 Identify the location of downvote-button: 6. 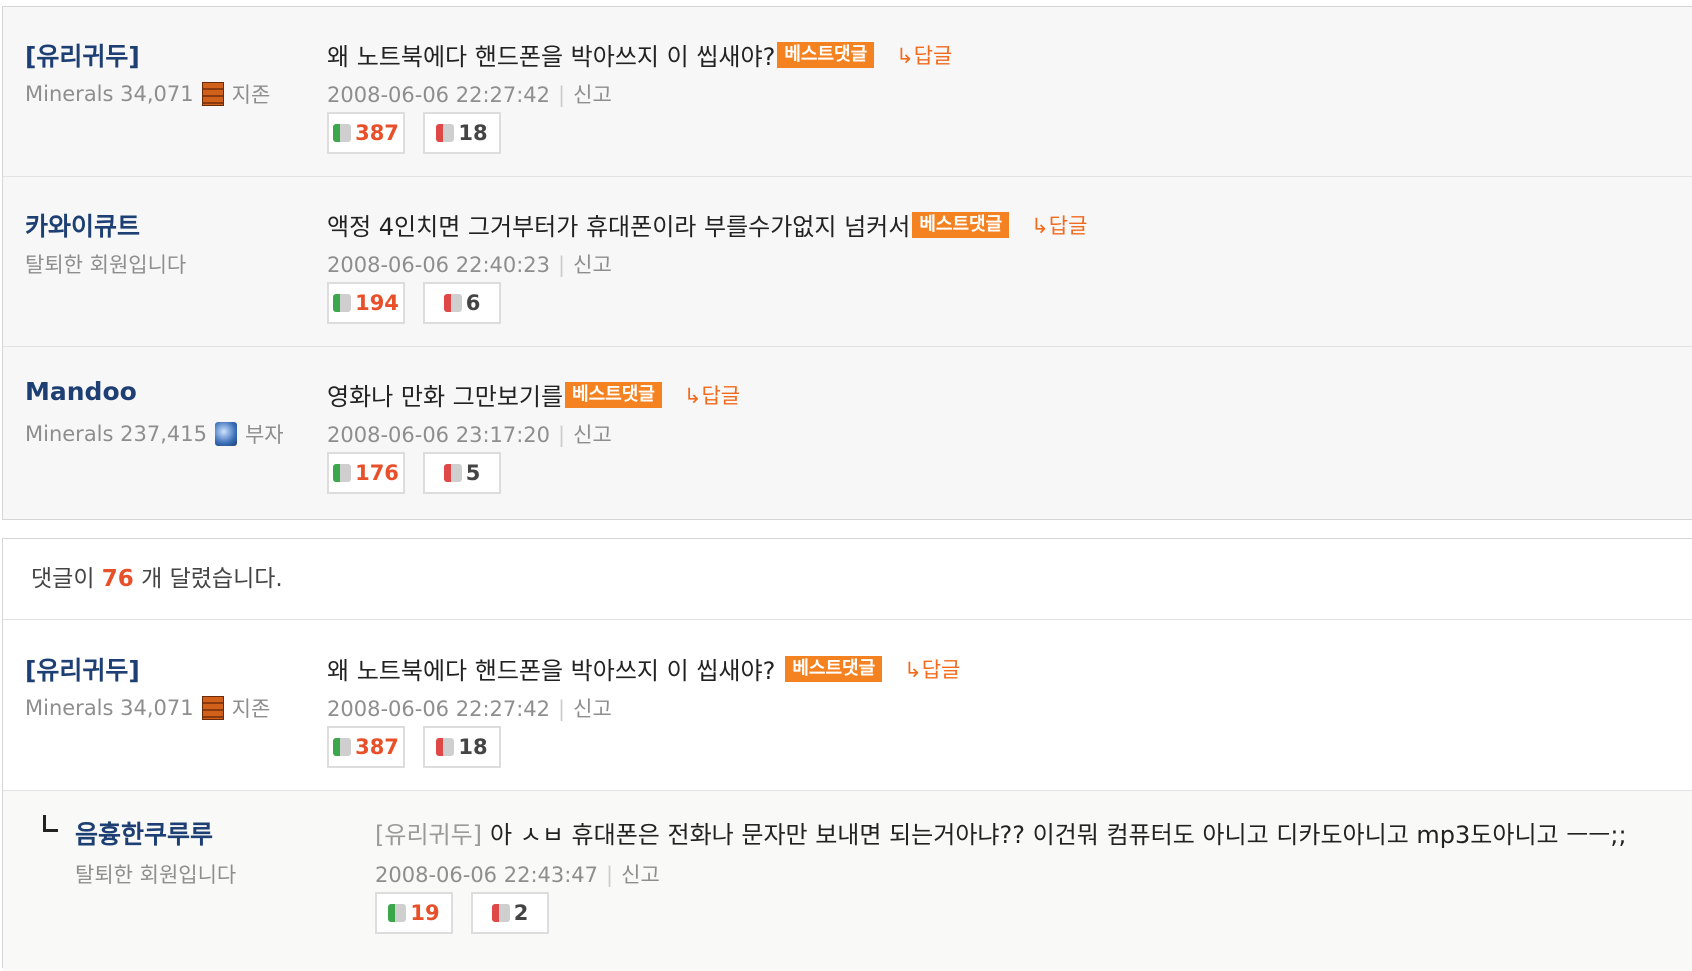
(462, 303).